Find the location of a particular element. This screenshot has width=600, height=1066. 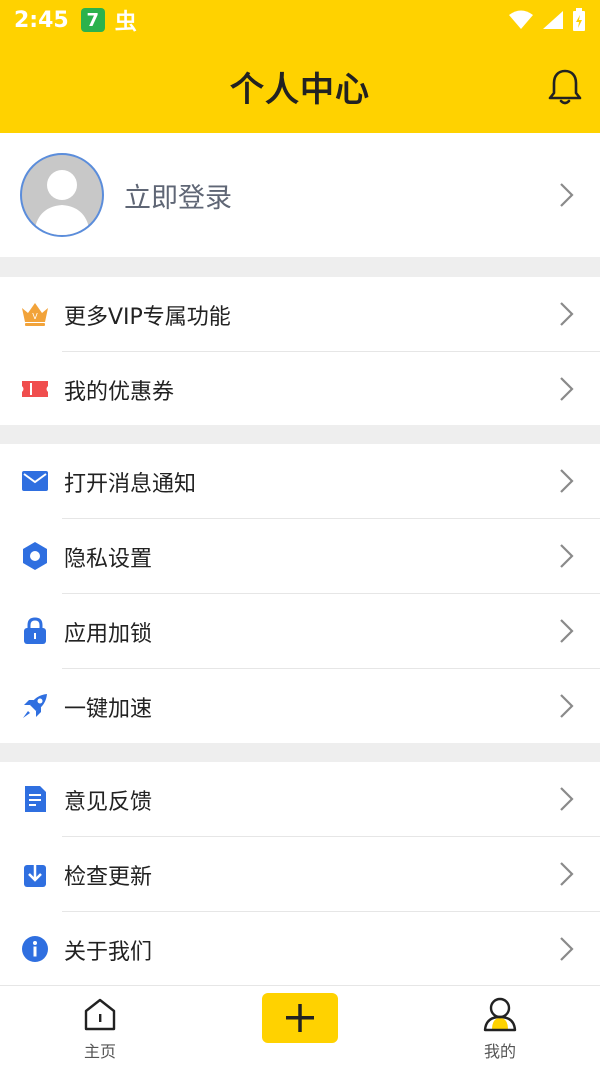

wifi-icon is located at coordinates (521, 19).